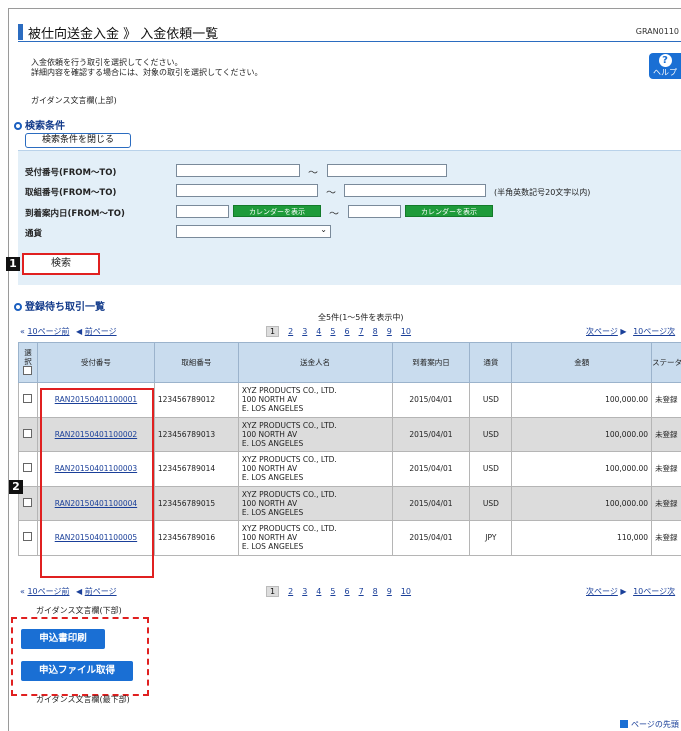 This screenshot has width=681, height=731. I want to click on next-page-link-bottom: 次ページ, so click(602, 591).